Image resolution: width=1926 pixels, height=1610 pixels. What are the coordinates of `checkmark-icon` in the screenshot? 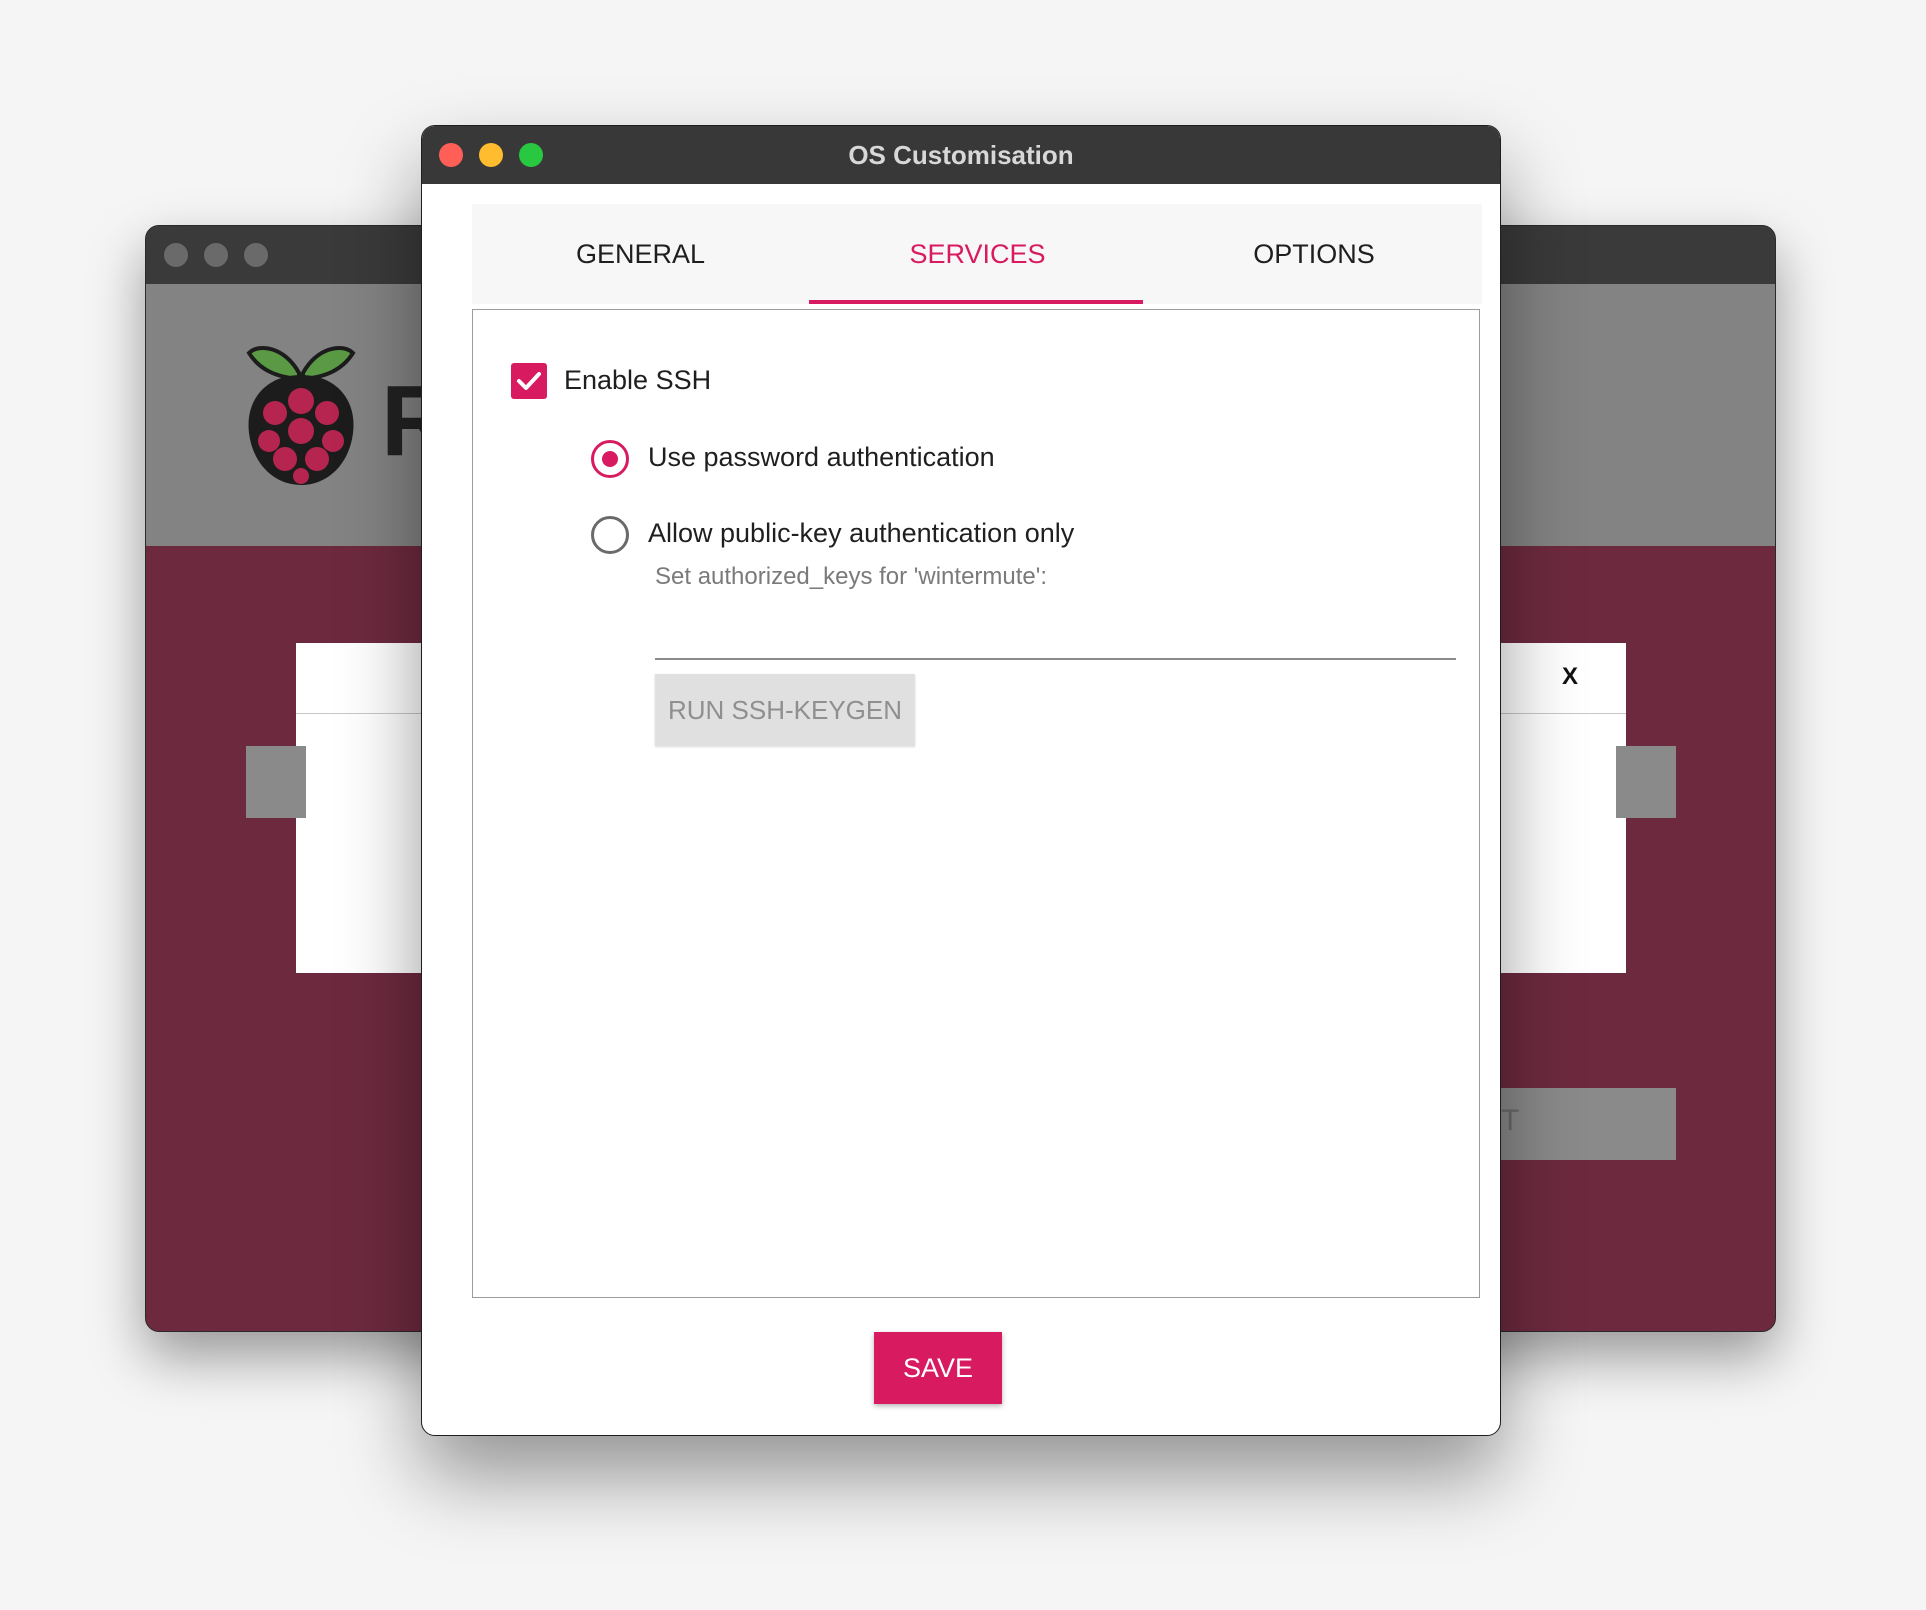 It's located at (529, 381).